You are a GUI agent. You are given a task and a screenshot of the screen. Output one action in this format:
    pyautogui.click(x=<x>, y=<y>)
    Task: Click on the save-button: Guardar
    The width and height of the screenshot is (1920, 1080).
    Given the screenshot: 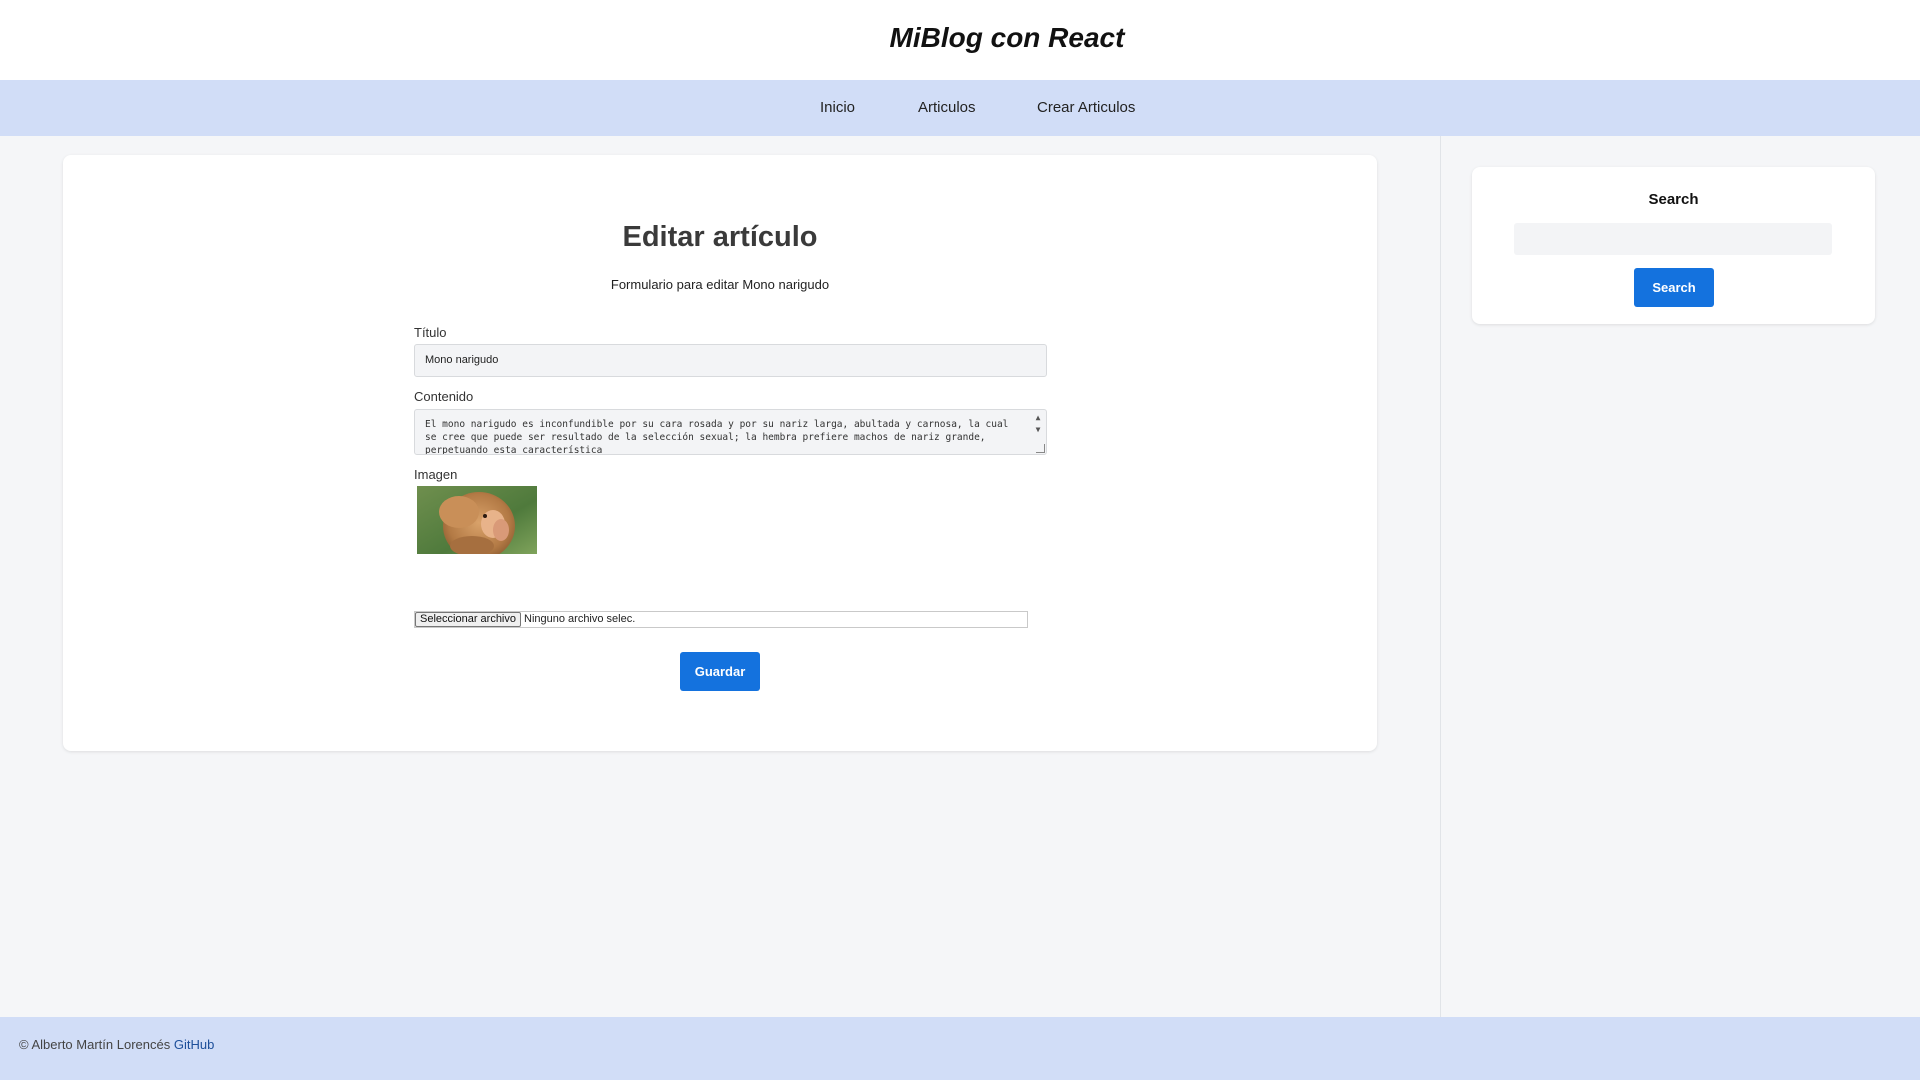 What is the action you would take?
    pyautogui.click(x=720, y=671)
    